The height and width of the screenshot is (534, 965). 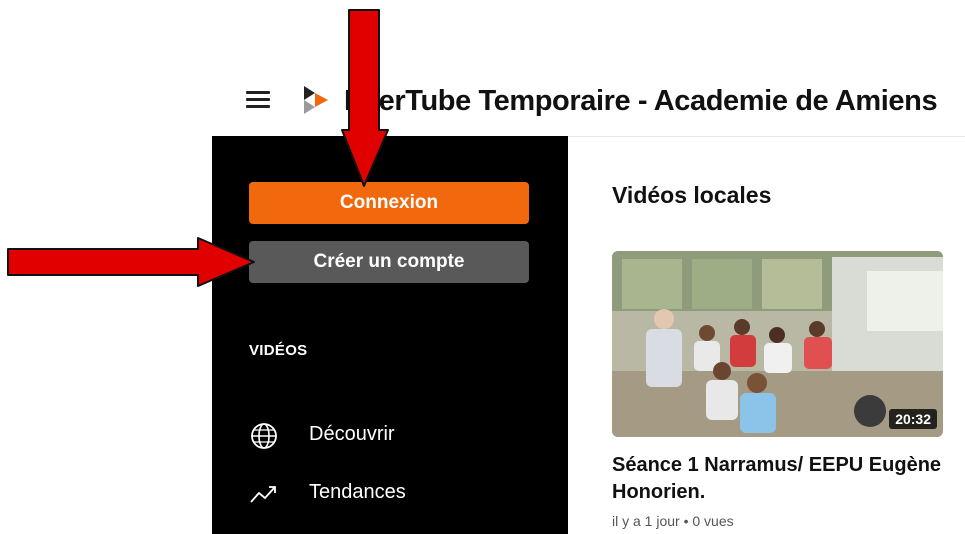 What do you see at coordinates (389, 262) in the screenshot?
I see `create-account-button: Créer un compte` at bounding box center [389, 262].